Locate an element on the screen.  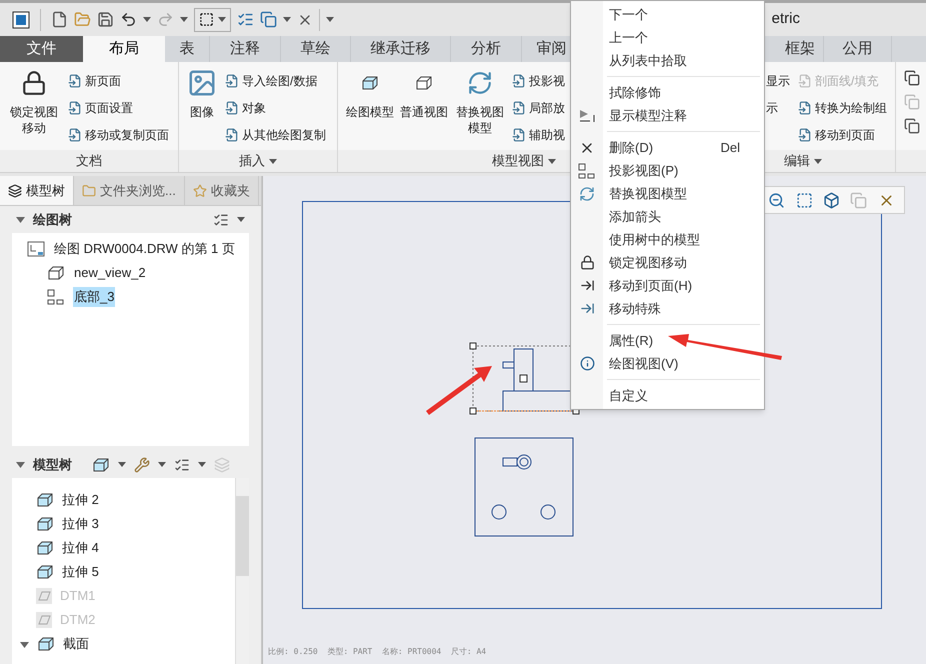
ribbon-small-button: 辅助视 is located at coordinates (538, 134).